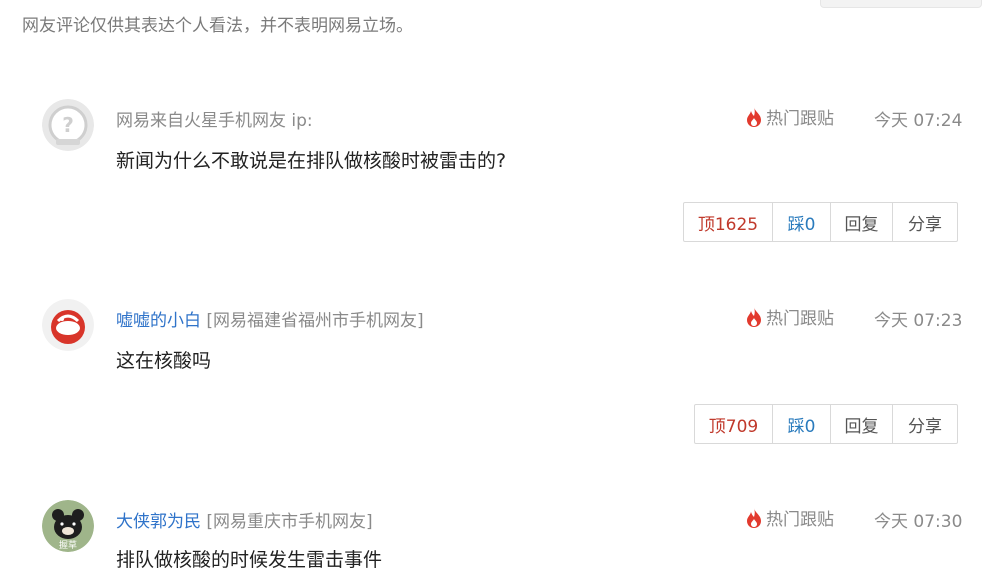 This screenshot has width=1003, height=586. Describe the element at coordinates (217, 26) in the screenshot. I see `comment-disclaimer: 网友评论仅供其表达个人看法，并不表明网易立场。` at that location.